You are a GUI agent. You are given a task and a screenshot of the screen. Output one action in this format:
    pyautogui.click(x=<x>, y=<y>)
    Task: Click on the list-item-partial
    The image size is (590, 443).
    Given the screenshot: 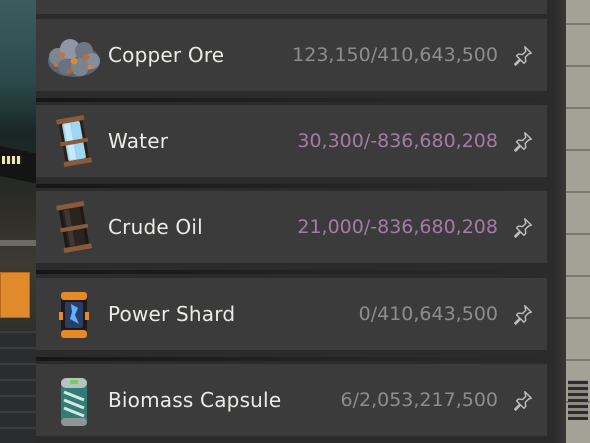 What is the action you would take?
    pyautogui.click(x=291, y=7)
    